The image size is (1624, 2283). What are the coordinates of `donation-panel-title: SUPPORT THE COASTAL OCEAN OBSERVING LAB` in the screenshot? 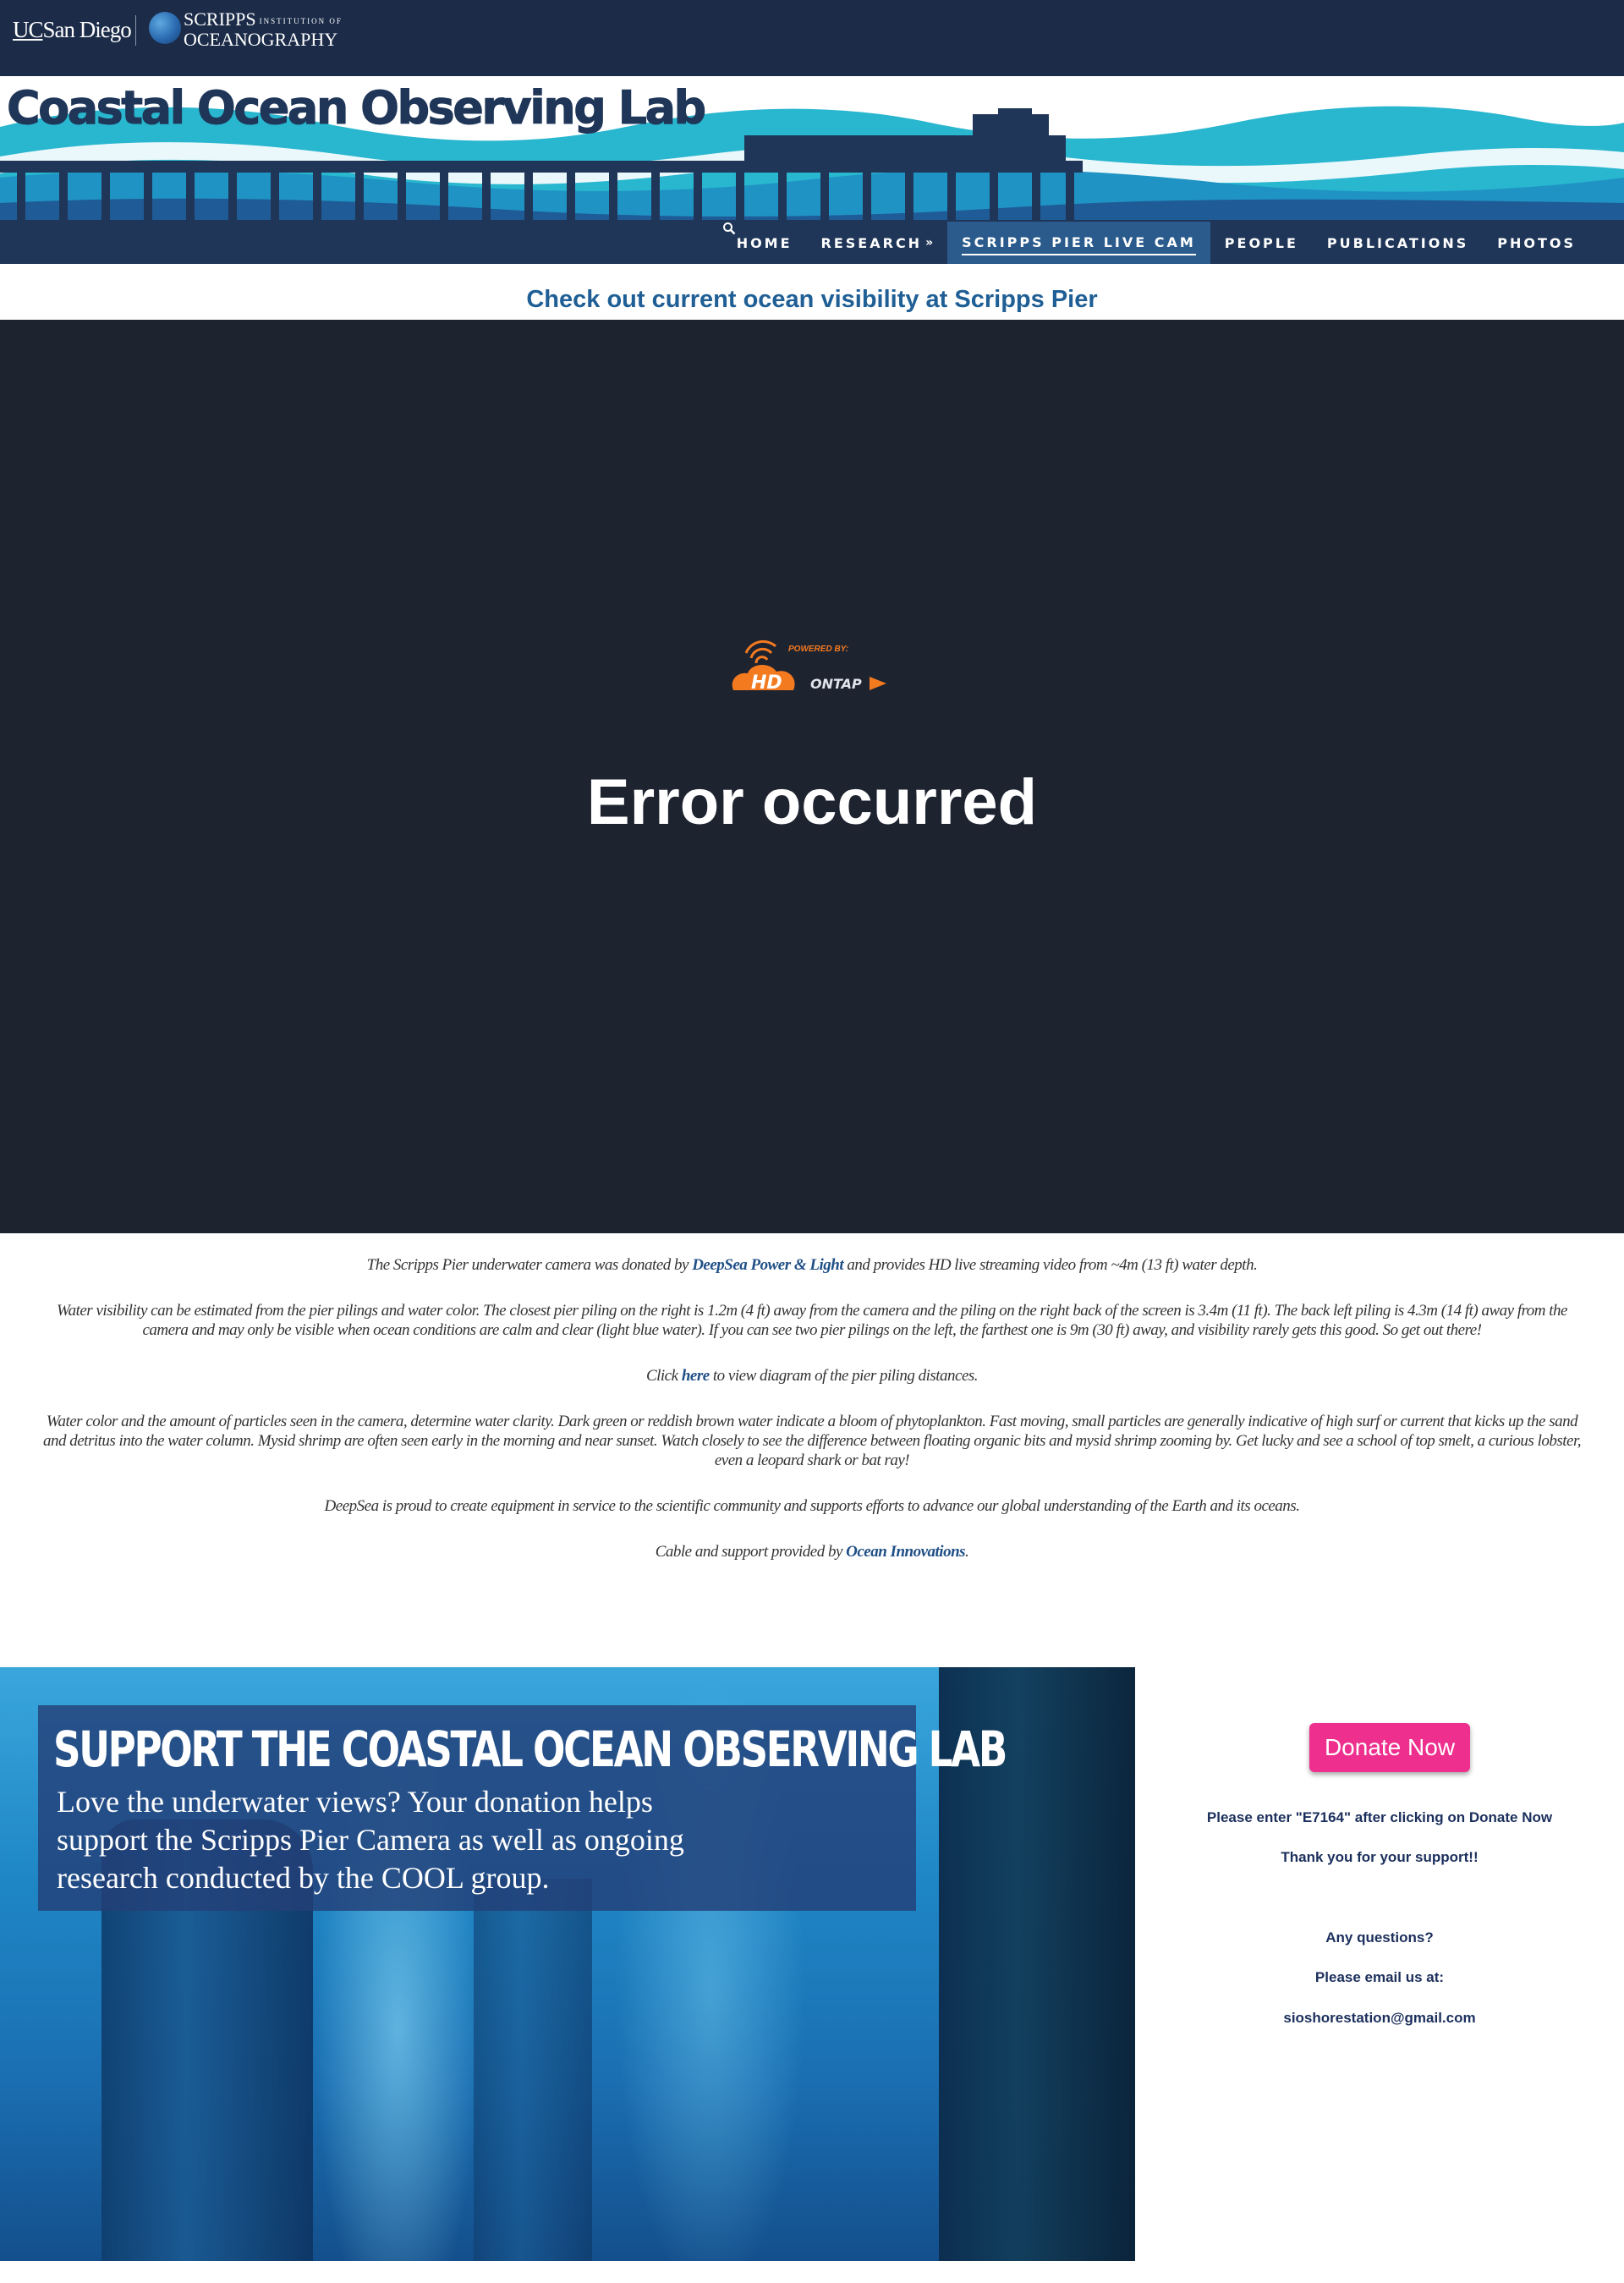 It's located at (530, 1749).